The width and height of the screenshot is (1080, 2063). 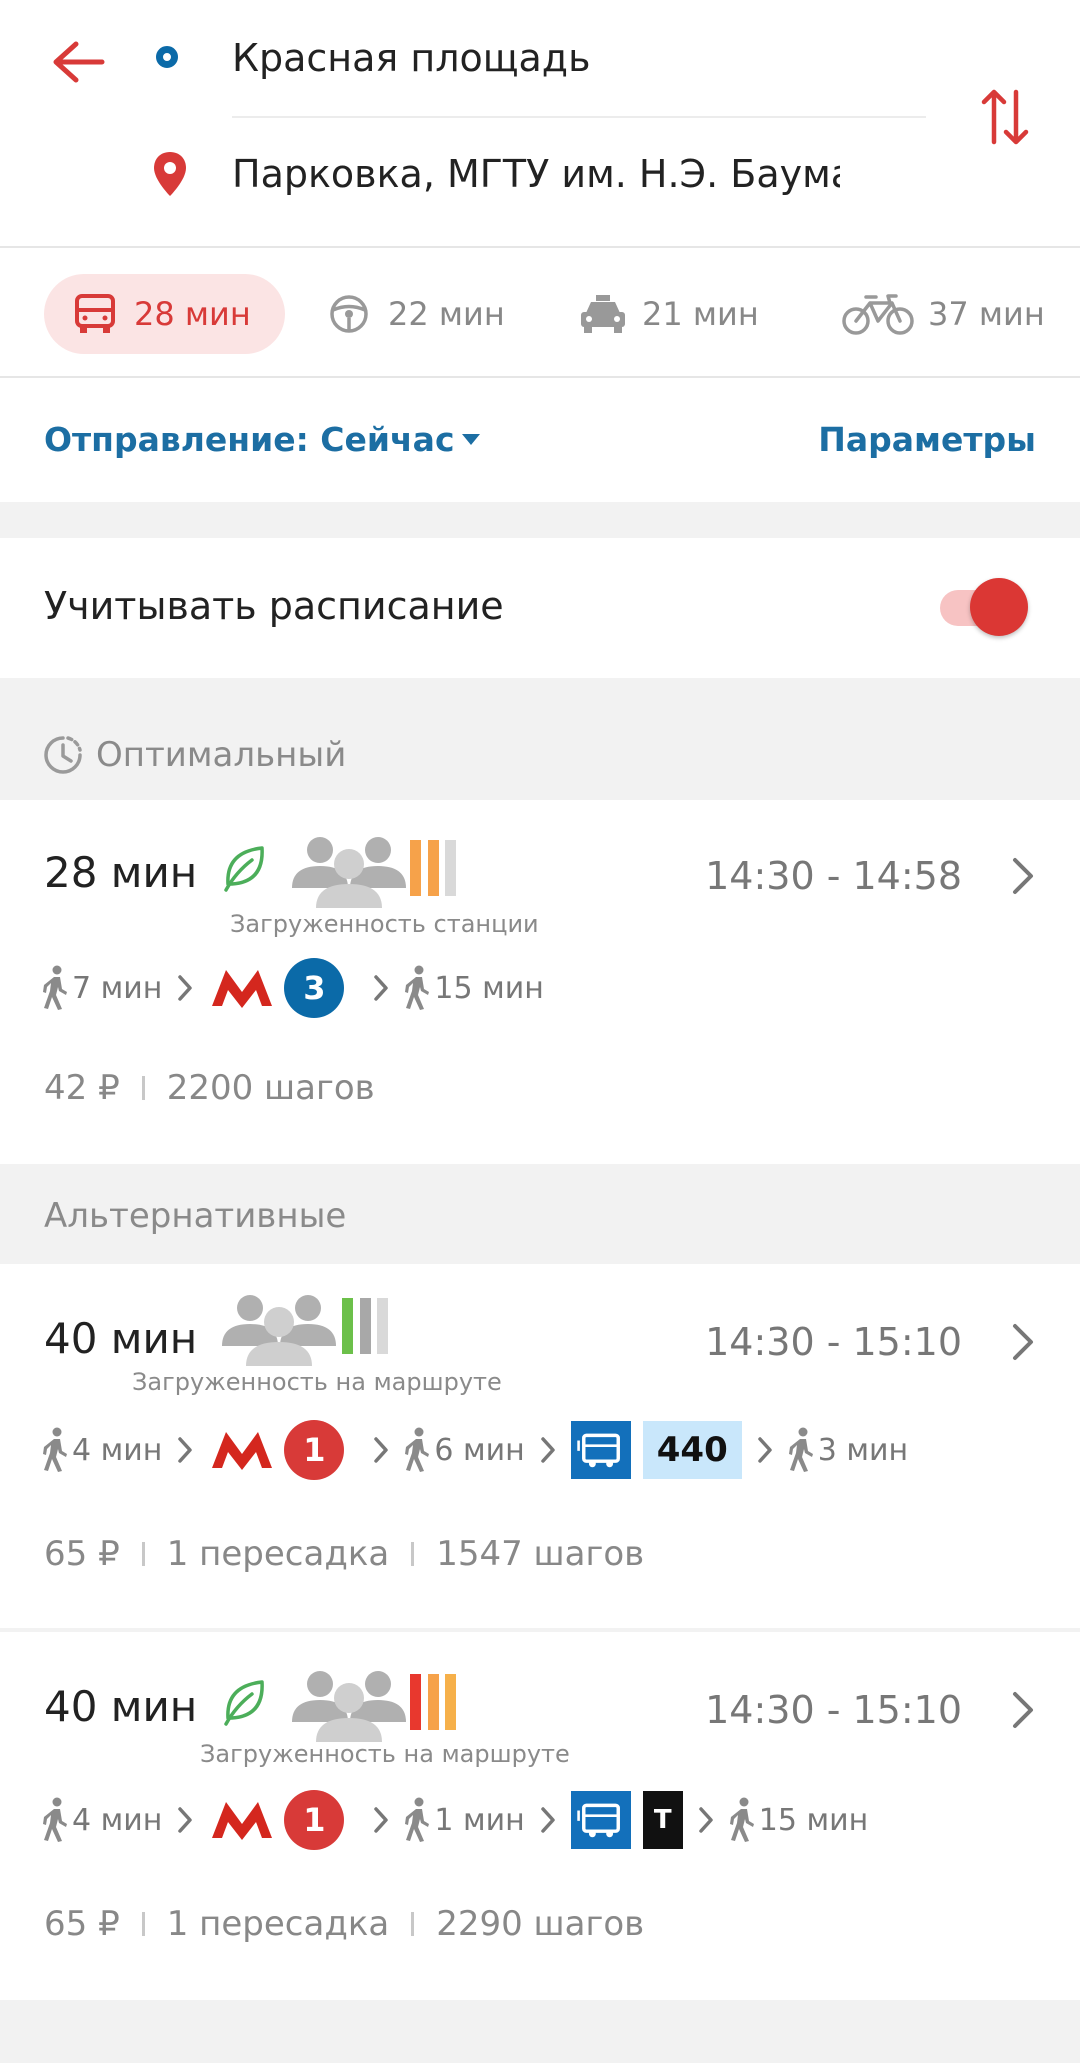 I want to click on route-meta: 65 ₽ 1 пересадка 1547 шагов, so click(x=344, y=1554).